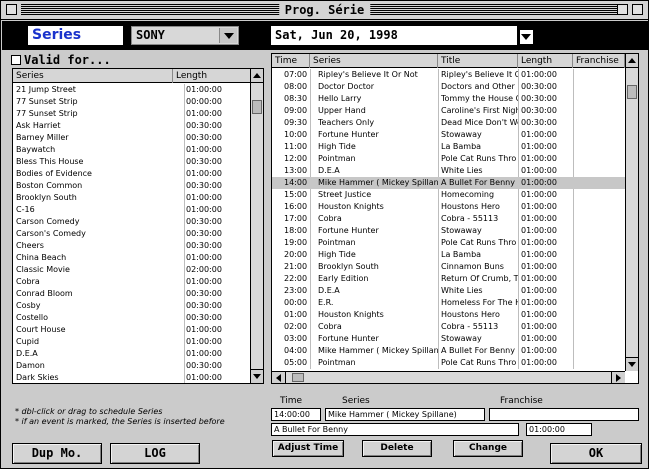  Describe the element at coordinates (461, 254) in the screenshot. I see `title-cell: La Bamba` at that location.